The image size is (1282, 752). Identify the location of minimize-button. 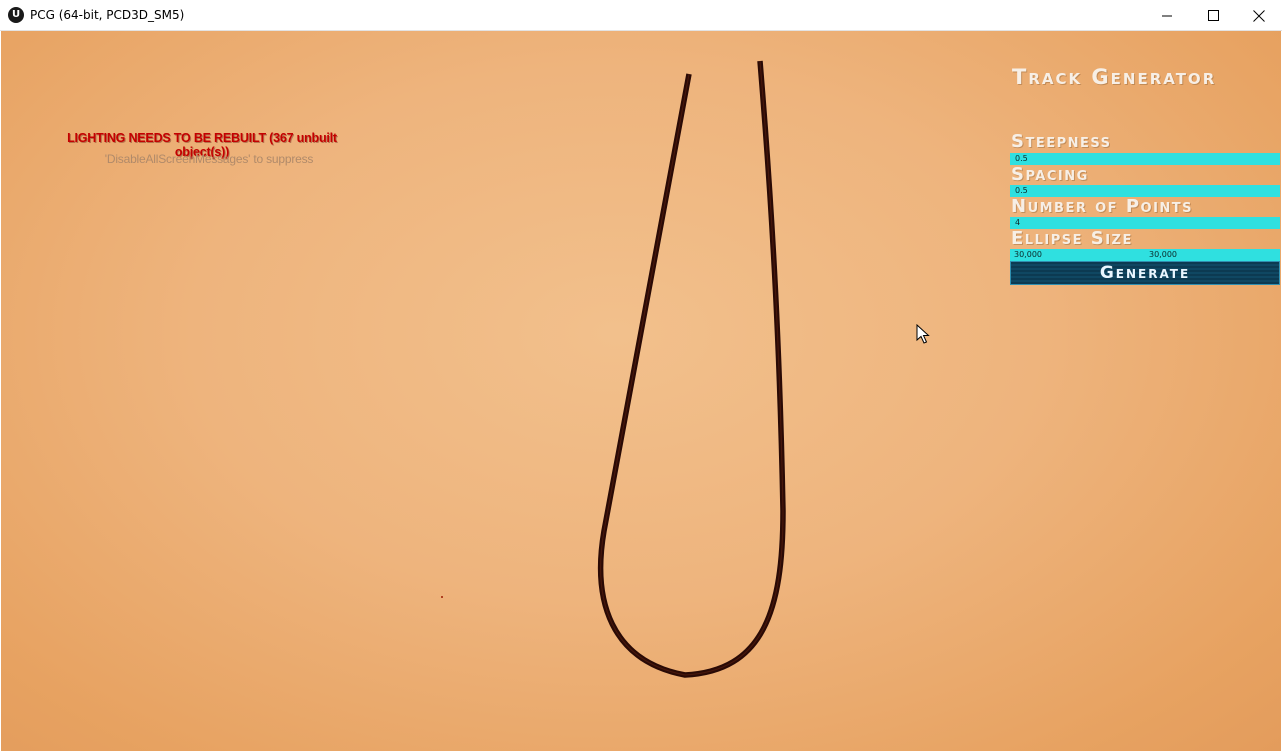
(1167, 15).